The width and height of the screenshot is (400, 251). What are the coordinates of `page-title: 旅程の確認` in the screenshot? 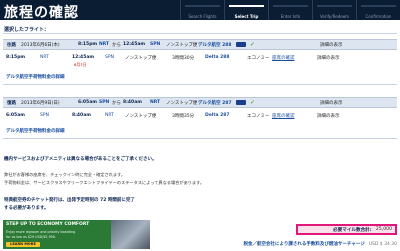 It's located at (41, 13).